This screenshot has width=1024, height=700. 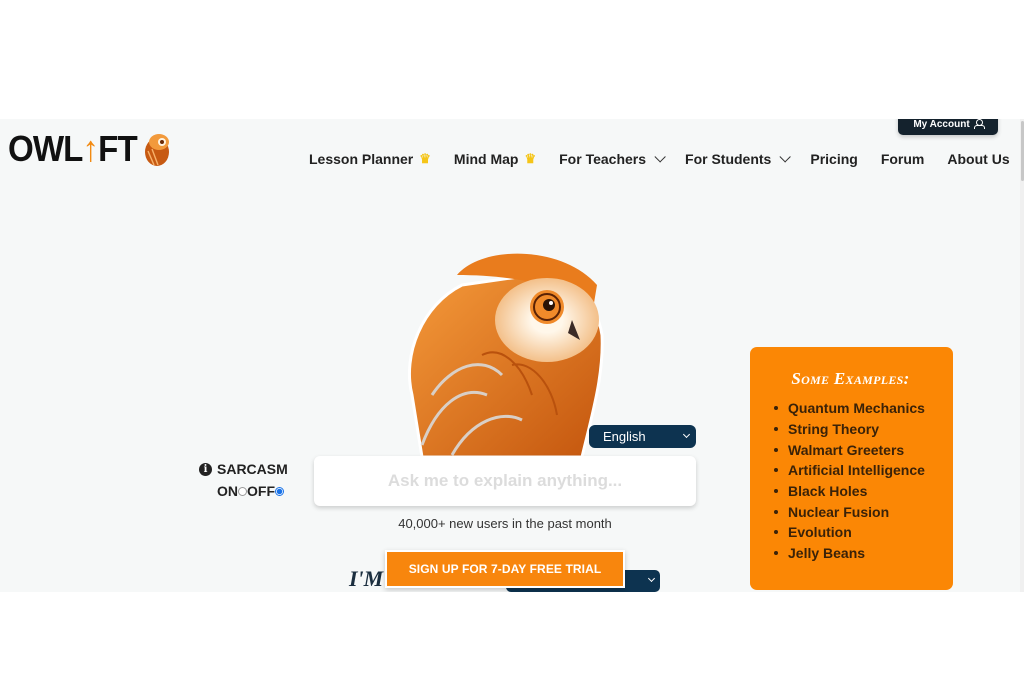 I want to click on sarcasm-toggle: i SARCASM ON OFF, so click(x=243, y=480).